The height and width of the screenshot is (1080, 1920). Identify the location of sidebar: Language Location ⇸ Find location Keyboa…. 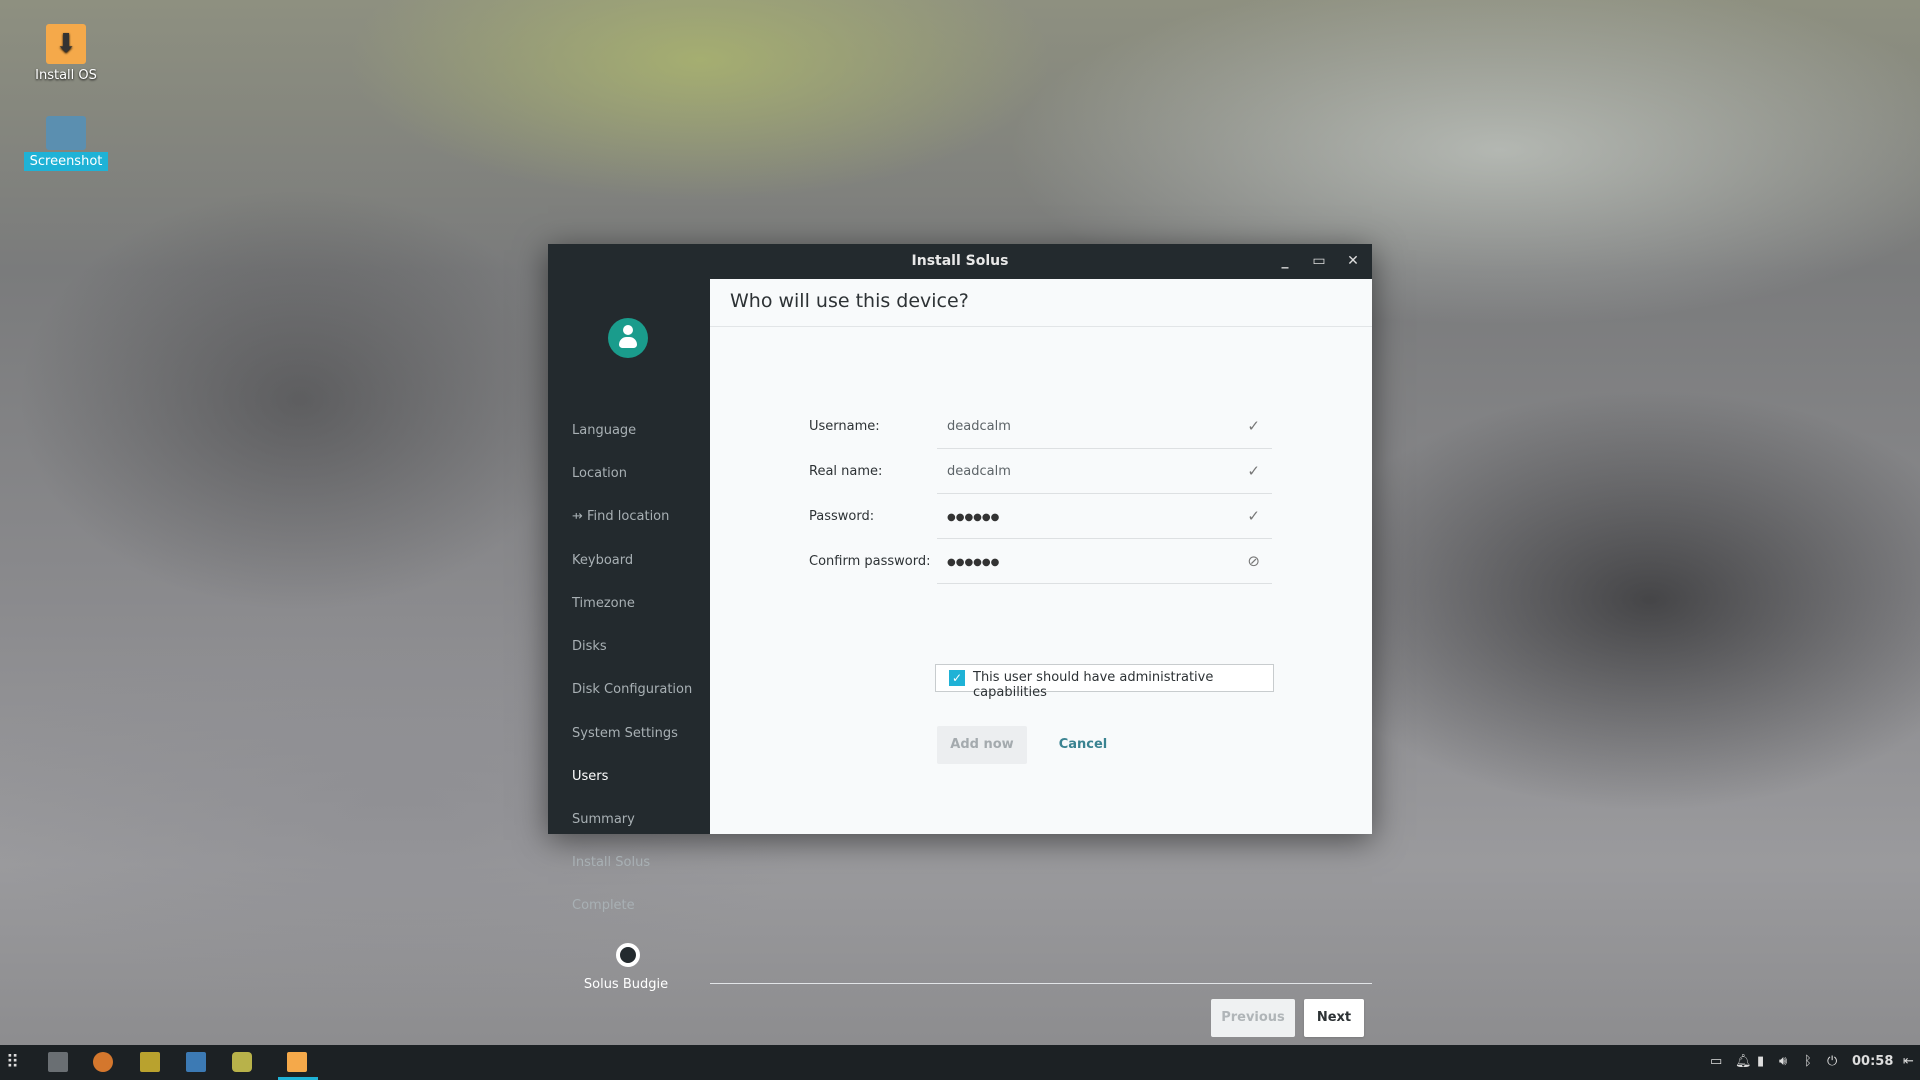
(629, 635).